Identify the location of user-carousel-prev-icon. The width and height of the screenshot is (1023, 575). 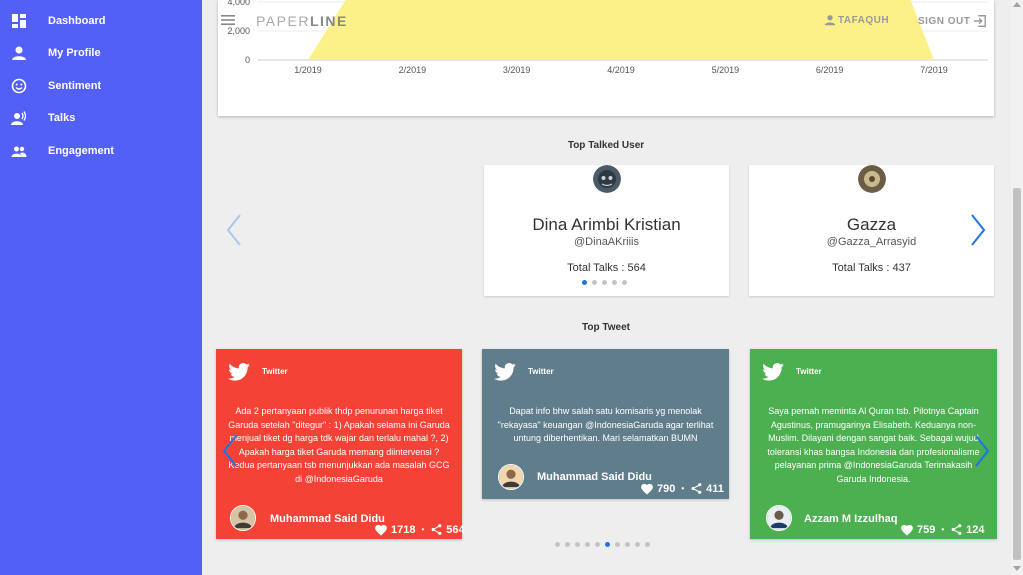
(234, 230).